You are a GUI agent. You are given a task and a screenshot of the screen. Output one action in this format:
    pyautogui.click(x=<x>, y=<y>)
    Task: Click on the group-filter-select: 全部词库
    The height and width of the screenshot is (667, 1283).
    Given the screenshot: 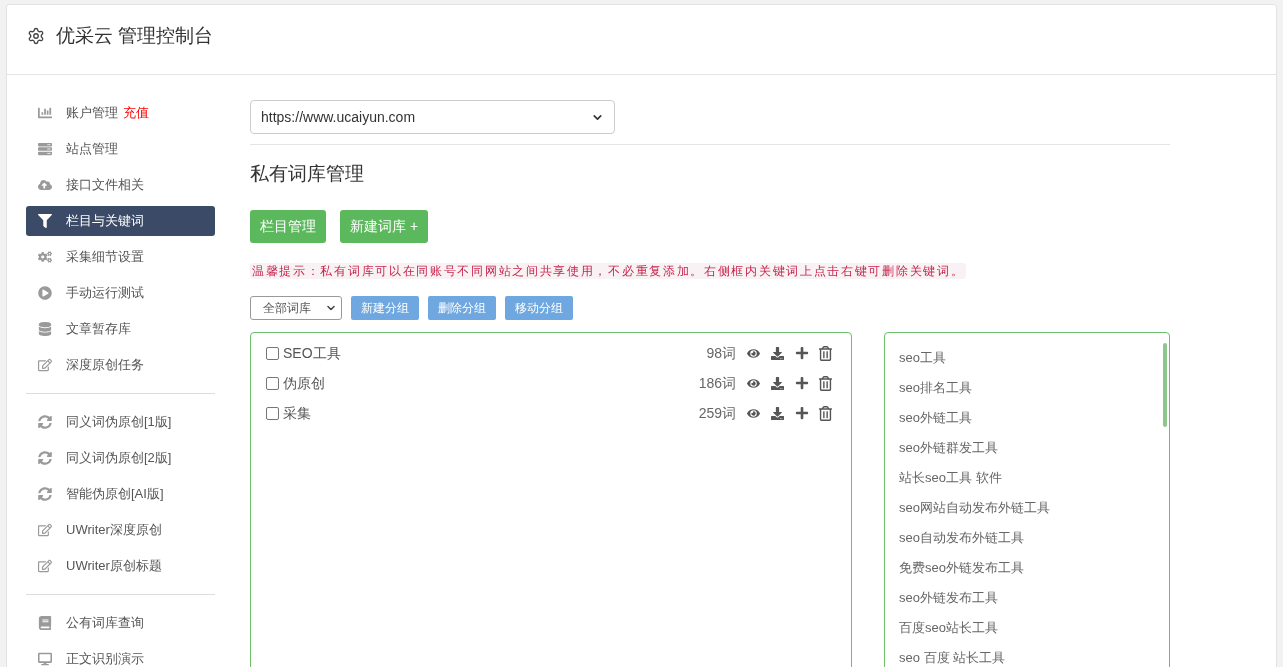 What is the action you would take?
    pyautogui.click(x=296, y=308)
    